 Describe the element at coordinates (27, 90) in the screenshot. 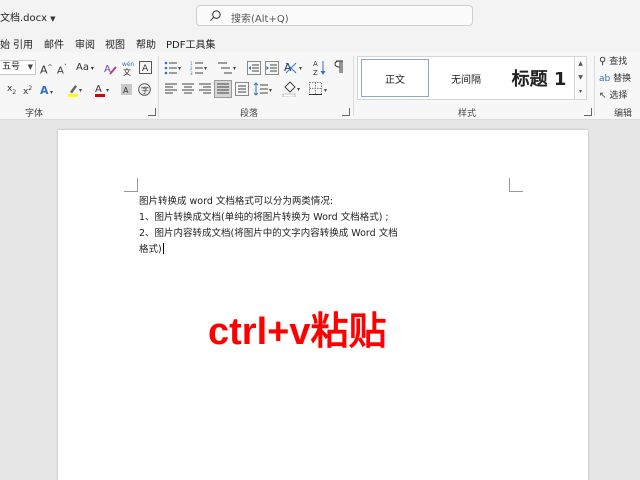

I see `superscript-button: x2` at that location.